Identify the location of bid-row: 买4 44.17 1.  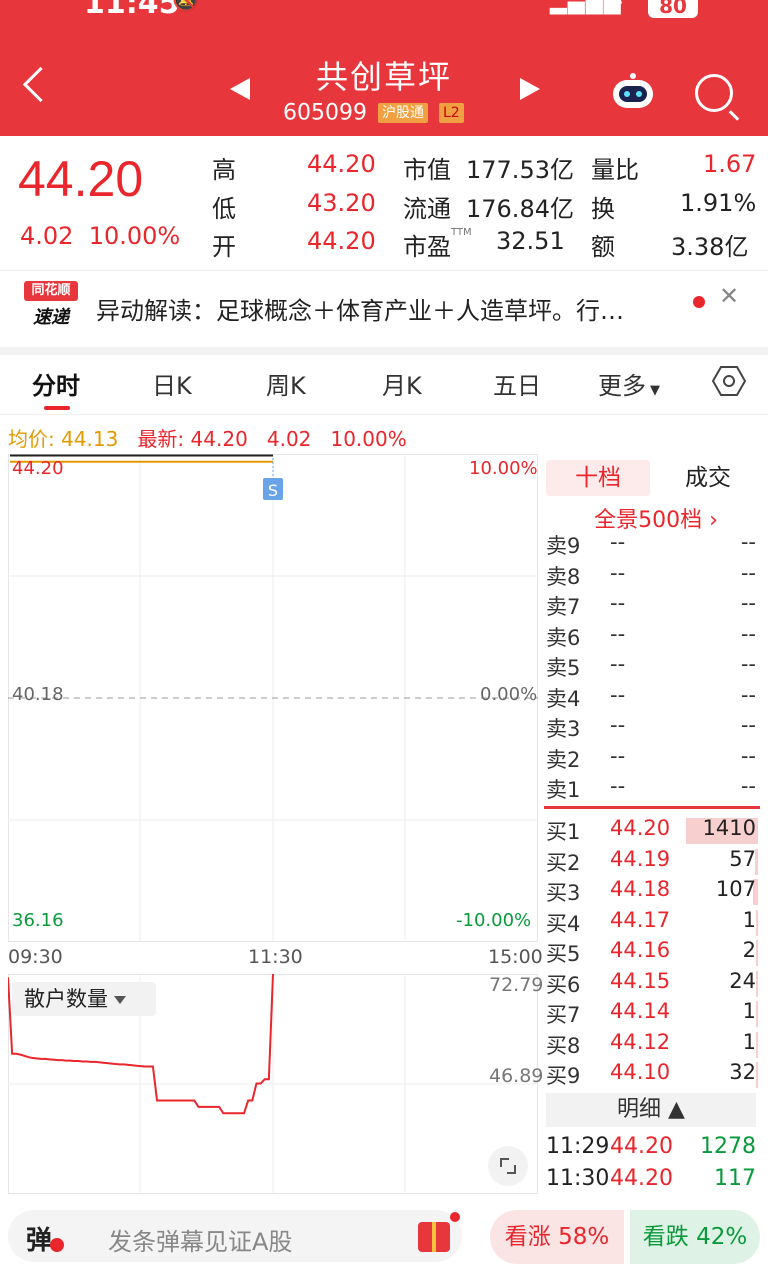
(653, 923).